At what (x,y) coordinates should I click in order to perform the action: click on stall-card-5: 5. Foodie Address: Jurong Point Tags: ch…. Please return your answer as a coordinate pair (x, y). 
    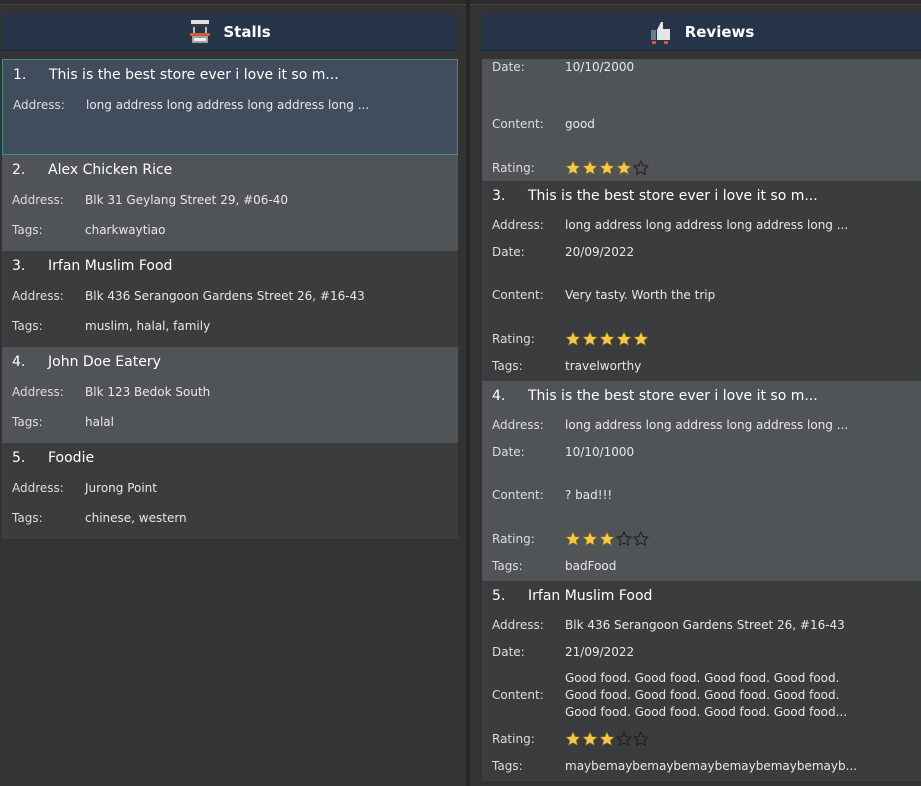
    Looking at the image, I should click on (230, 491).